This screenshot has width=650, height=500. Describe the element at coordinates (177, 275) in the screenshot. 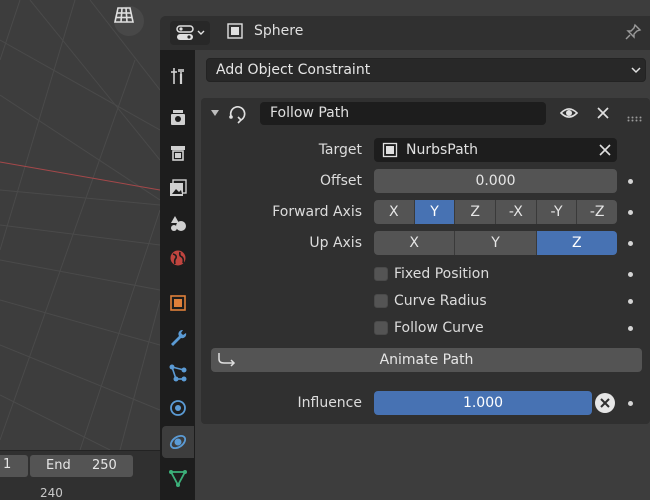

I see `properties-tabs` at that location.